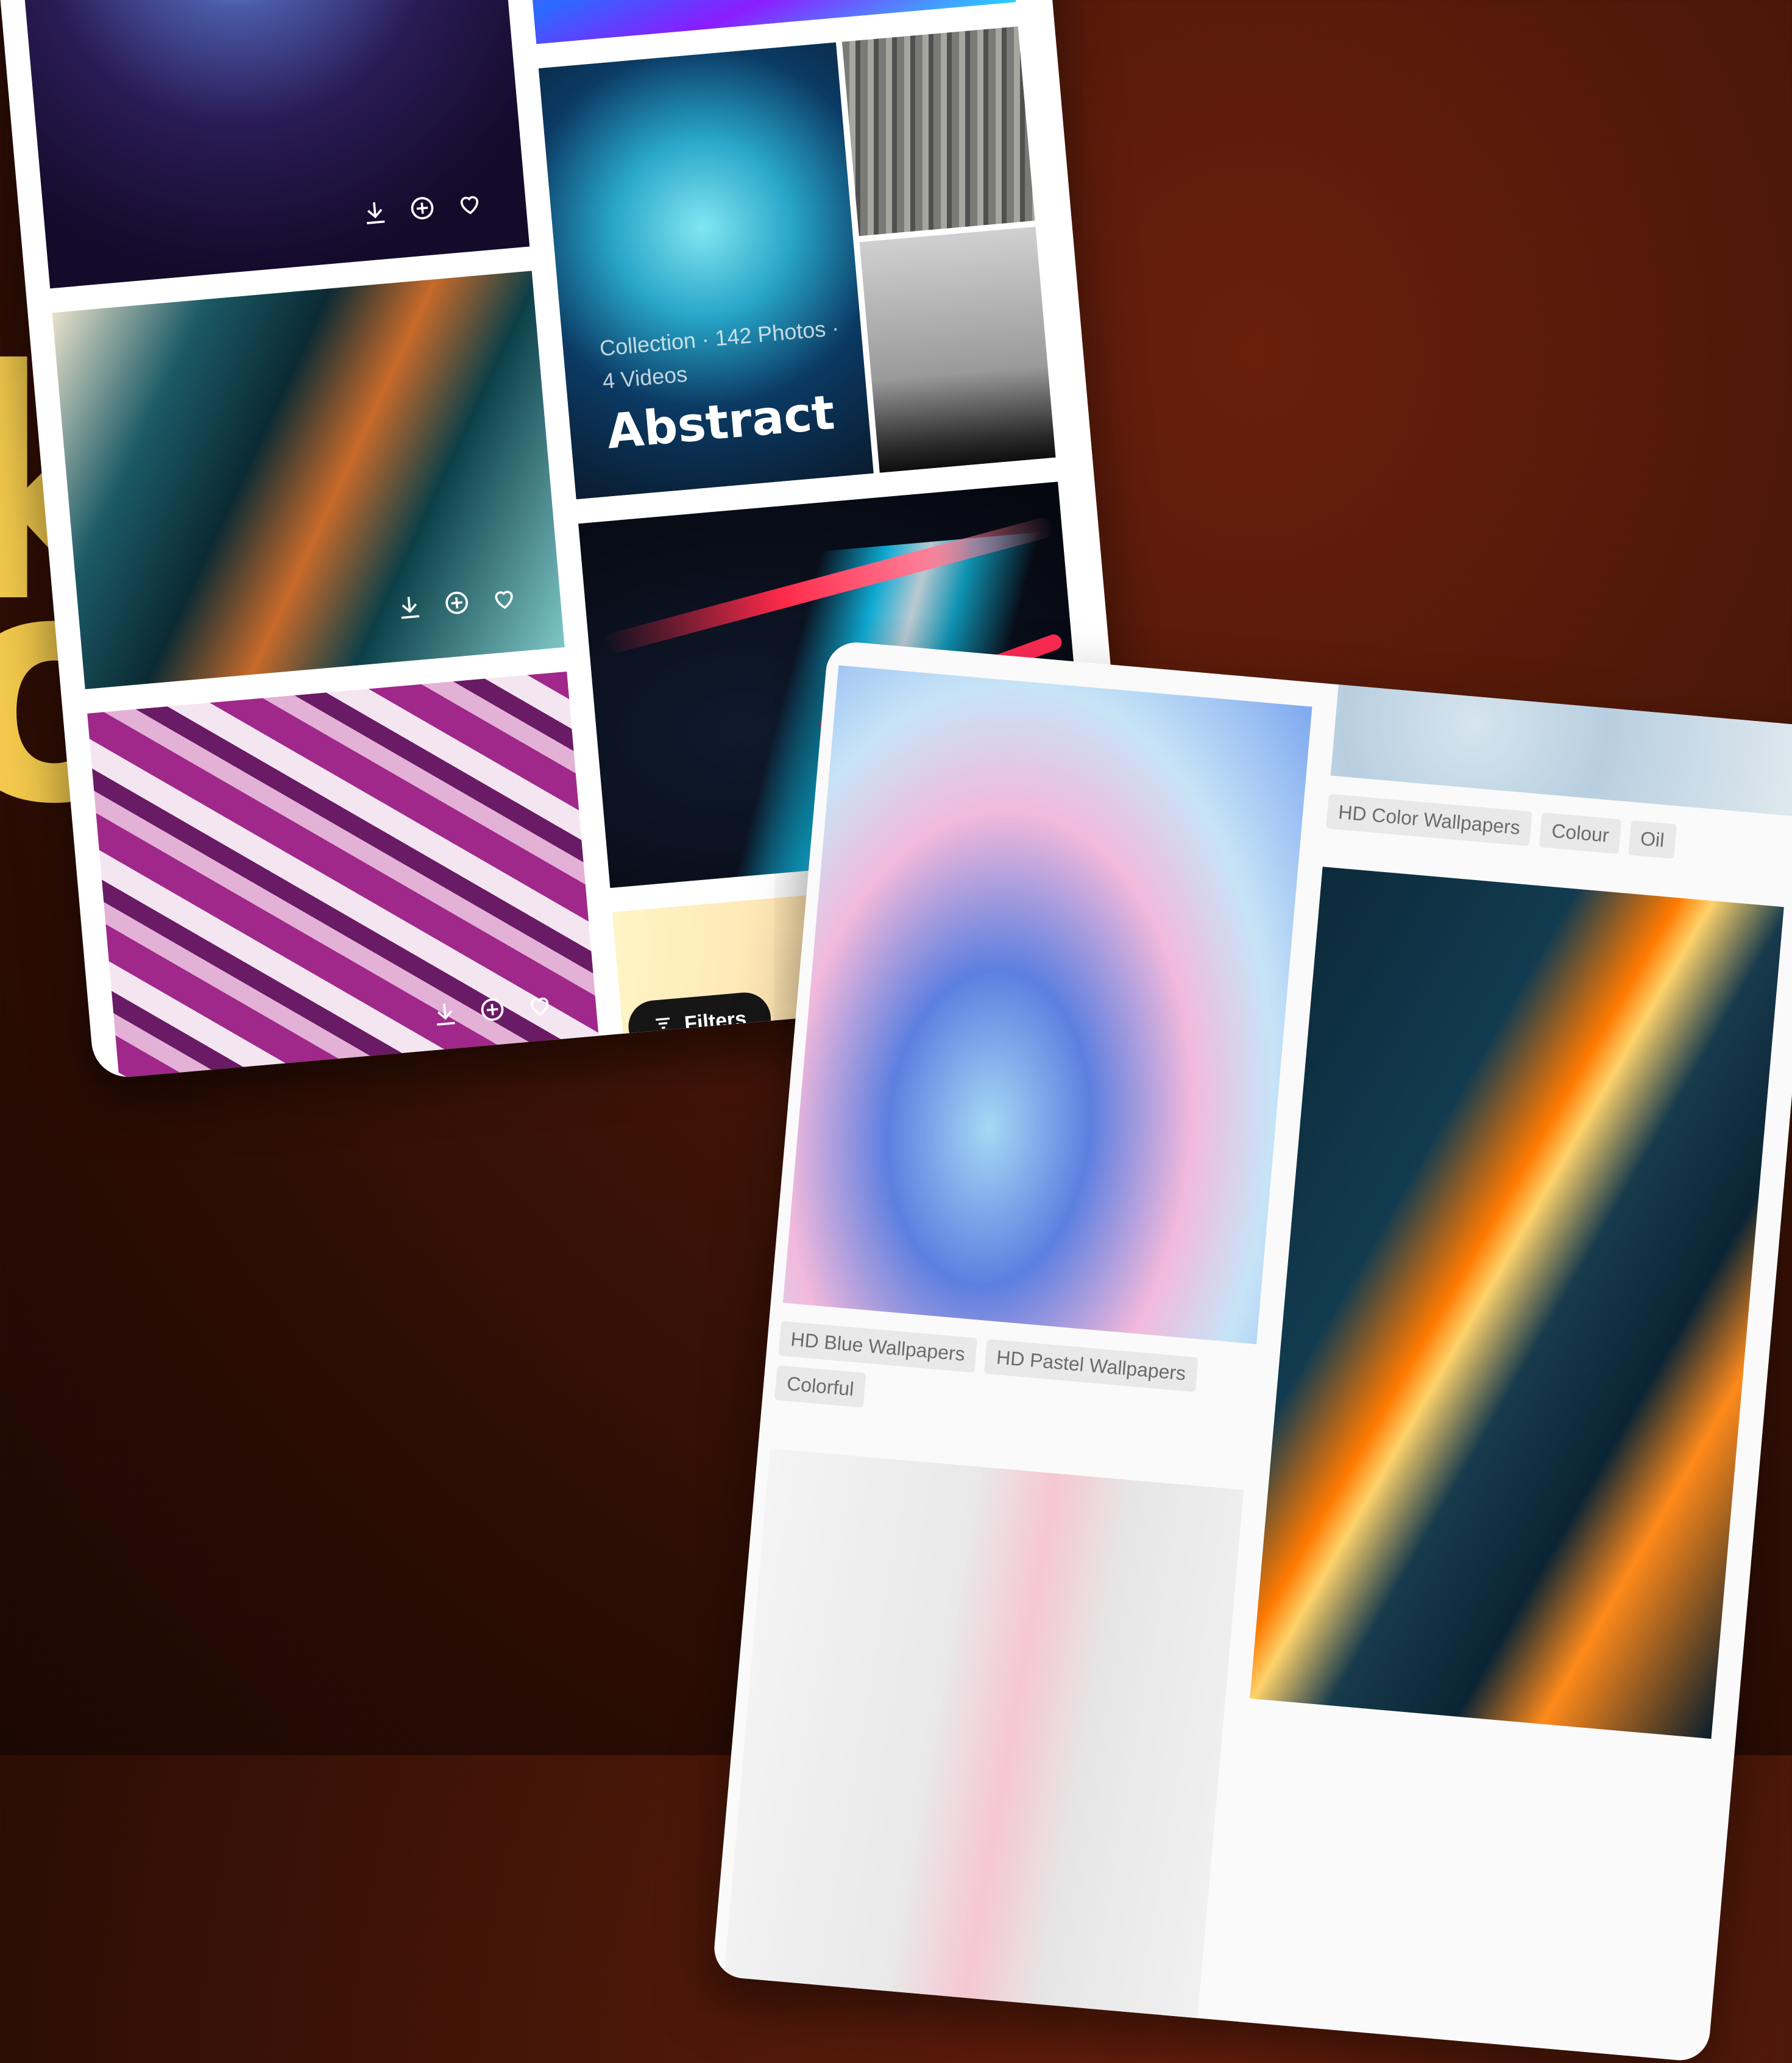 This screenshot has width=1792, height=2063. What do you see at coordinates (1652, 839) in the screenshot?
I see `tag-chip: Oil` at bounding box center [1652, 839].